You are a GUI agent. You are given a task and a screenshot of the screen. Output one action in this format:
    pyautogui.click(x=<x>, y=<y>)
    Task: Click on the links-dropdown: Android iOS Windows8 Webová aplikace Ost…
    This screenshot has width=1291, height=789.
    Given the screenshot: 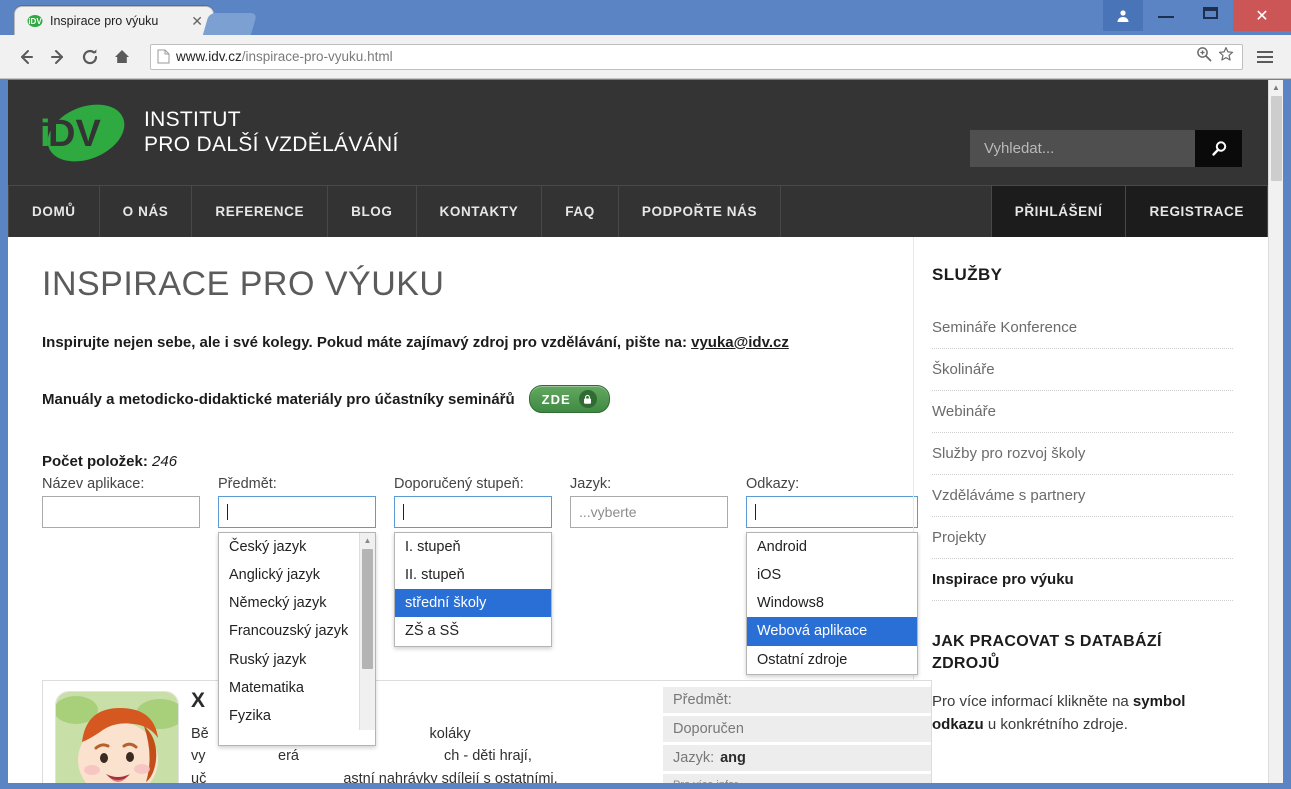 What is the action you would take?
    pyautogui.click(x=832, y=603)
    